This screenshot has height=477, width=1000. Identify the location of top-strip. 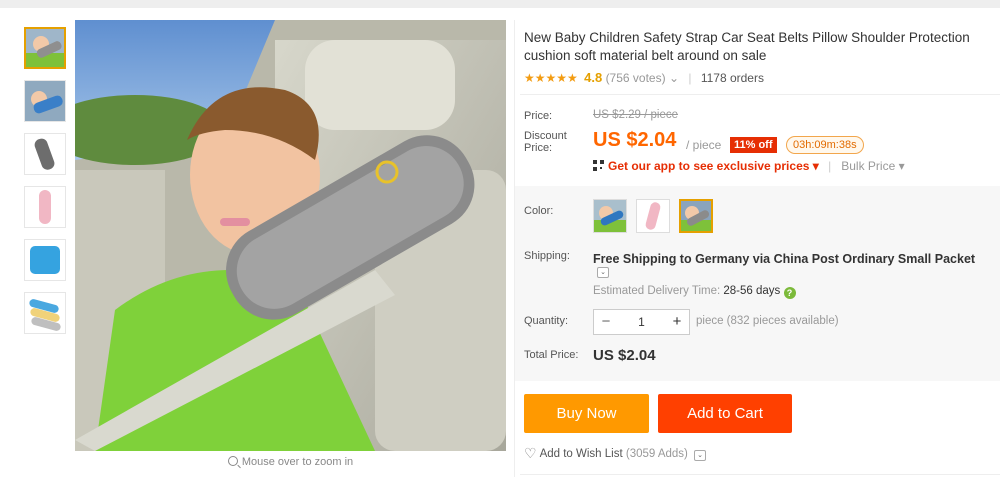
(500, 4).